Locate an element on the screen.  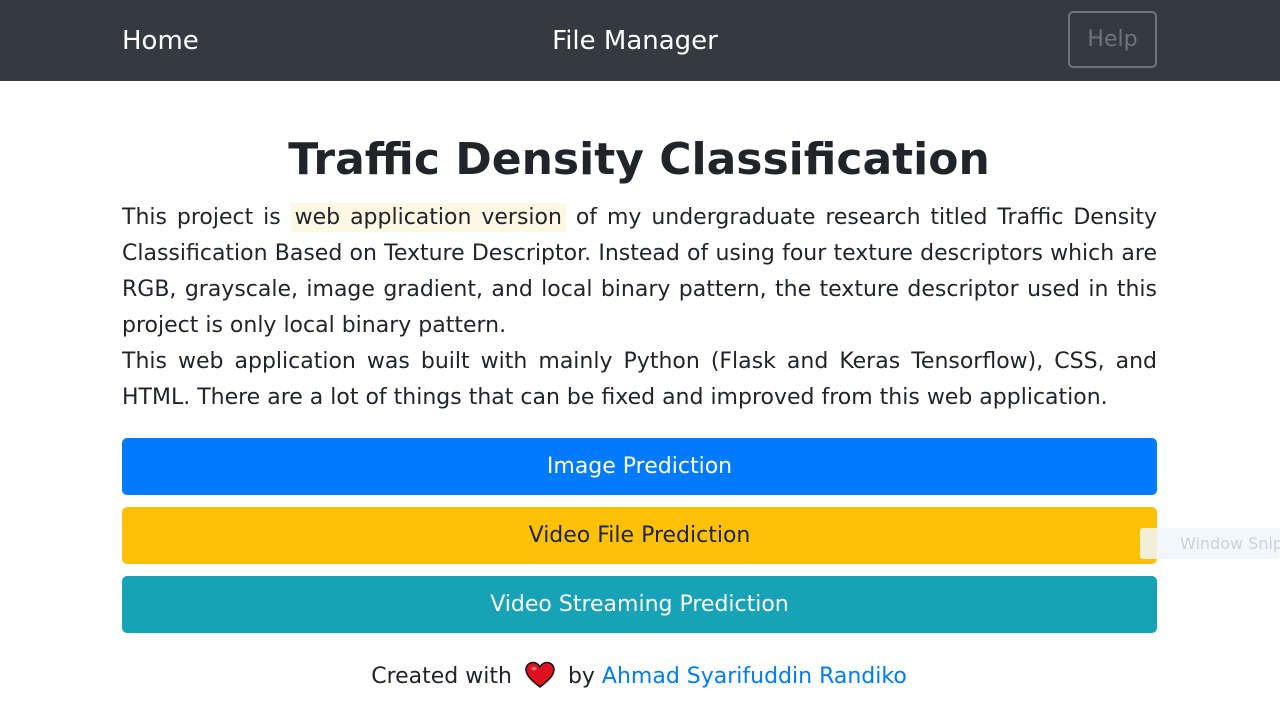
author-link: Ahmad Syarifuddin Randiko is located at coordinates (754, 676).